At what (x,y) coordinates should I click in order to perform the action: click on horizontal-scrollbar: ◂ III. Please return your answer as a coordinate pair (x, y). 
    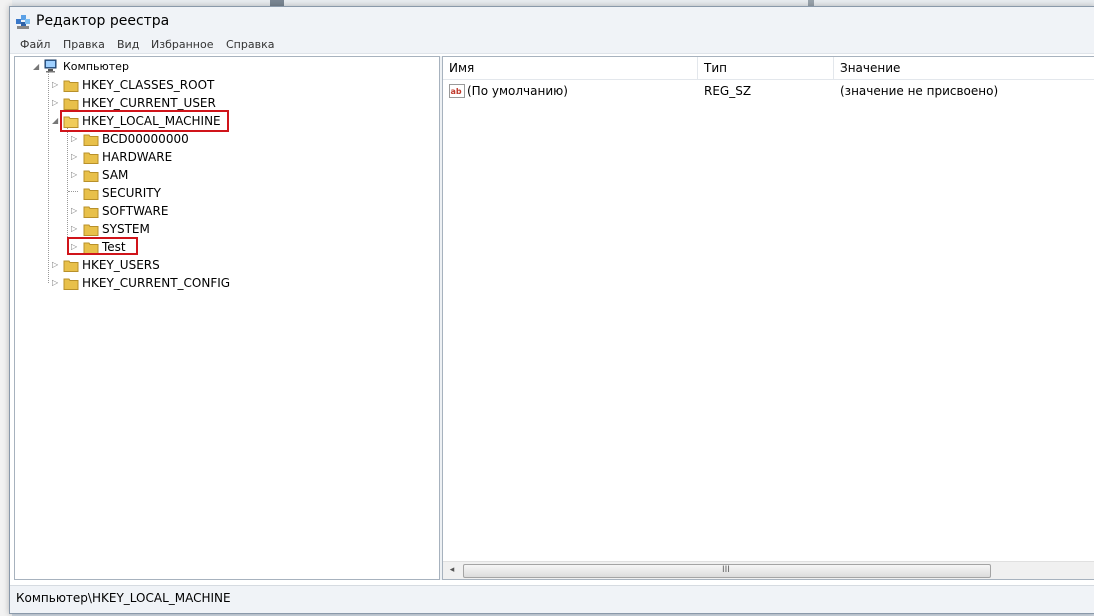
    Looking at the image, I should click on (768, 570).